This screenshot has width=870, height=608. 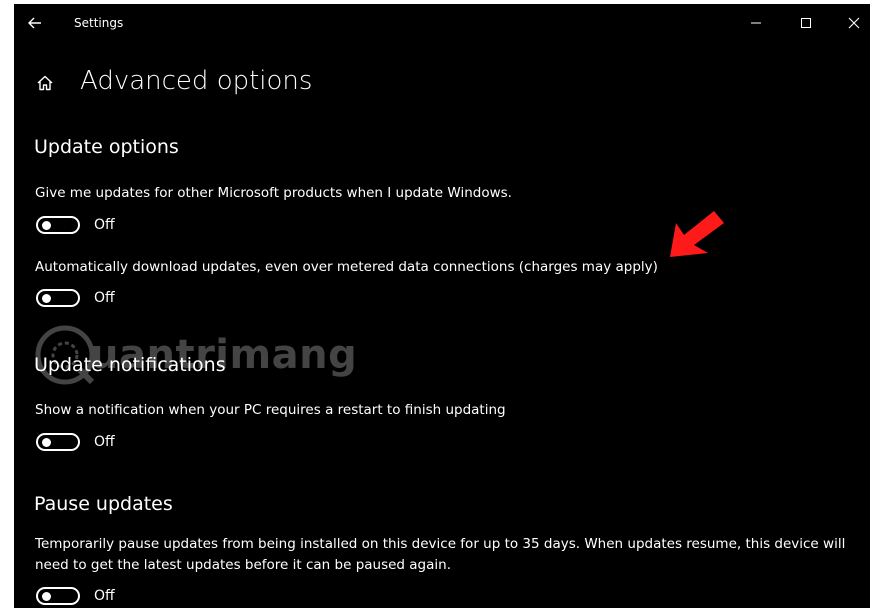 I want to click on toggle-switch-other-microsoft-products, so click(x=58, y=225).